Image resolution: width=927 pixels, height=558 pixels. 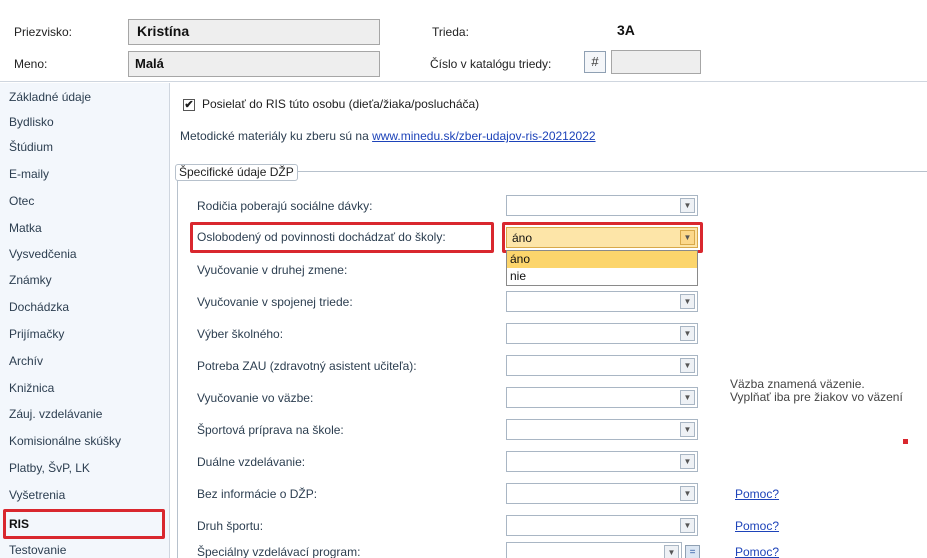 I want to click on sidebar-item-studium: Štúdium, so click(x=31, y=147).